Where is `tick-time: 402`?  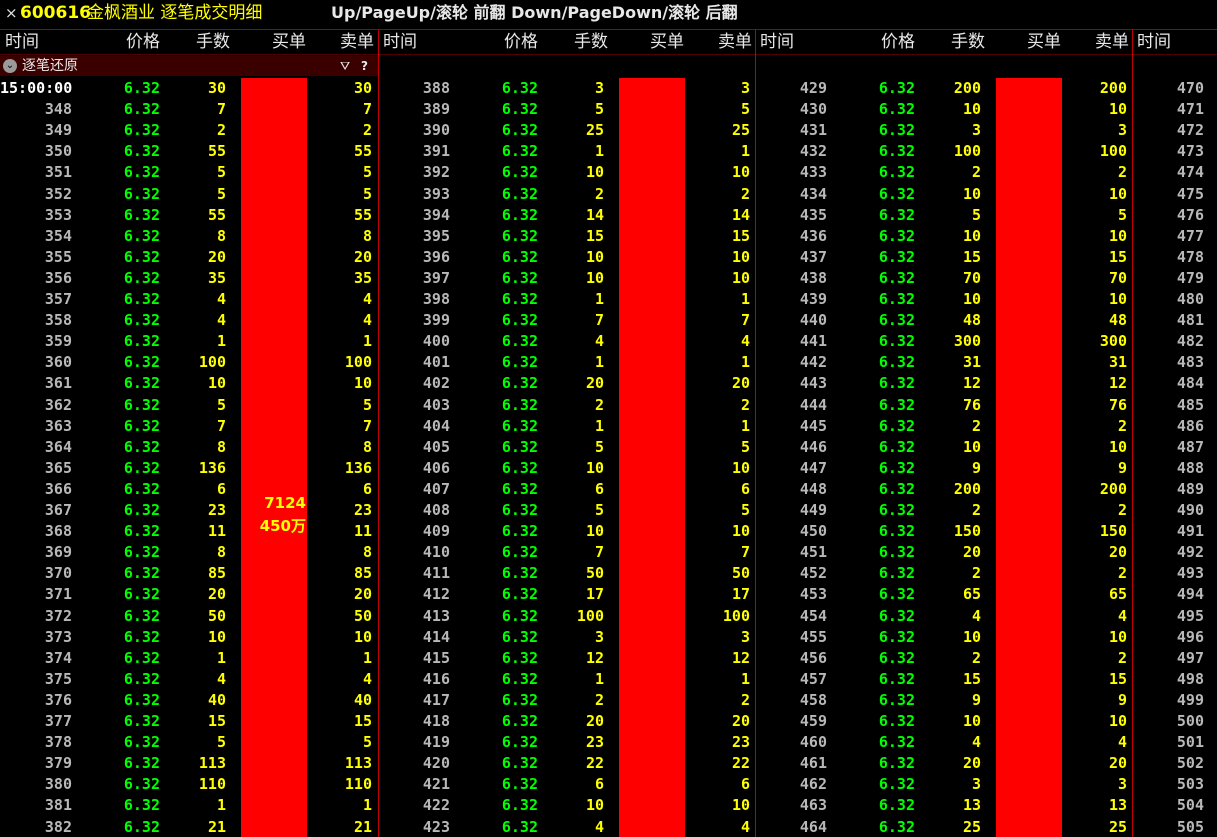 tick-time: 402 is located at coordinates (436, 383).